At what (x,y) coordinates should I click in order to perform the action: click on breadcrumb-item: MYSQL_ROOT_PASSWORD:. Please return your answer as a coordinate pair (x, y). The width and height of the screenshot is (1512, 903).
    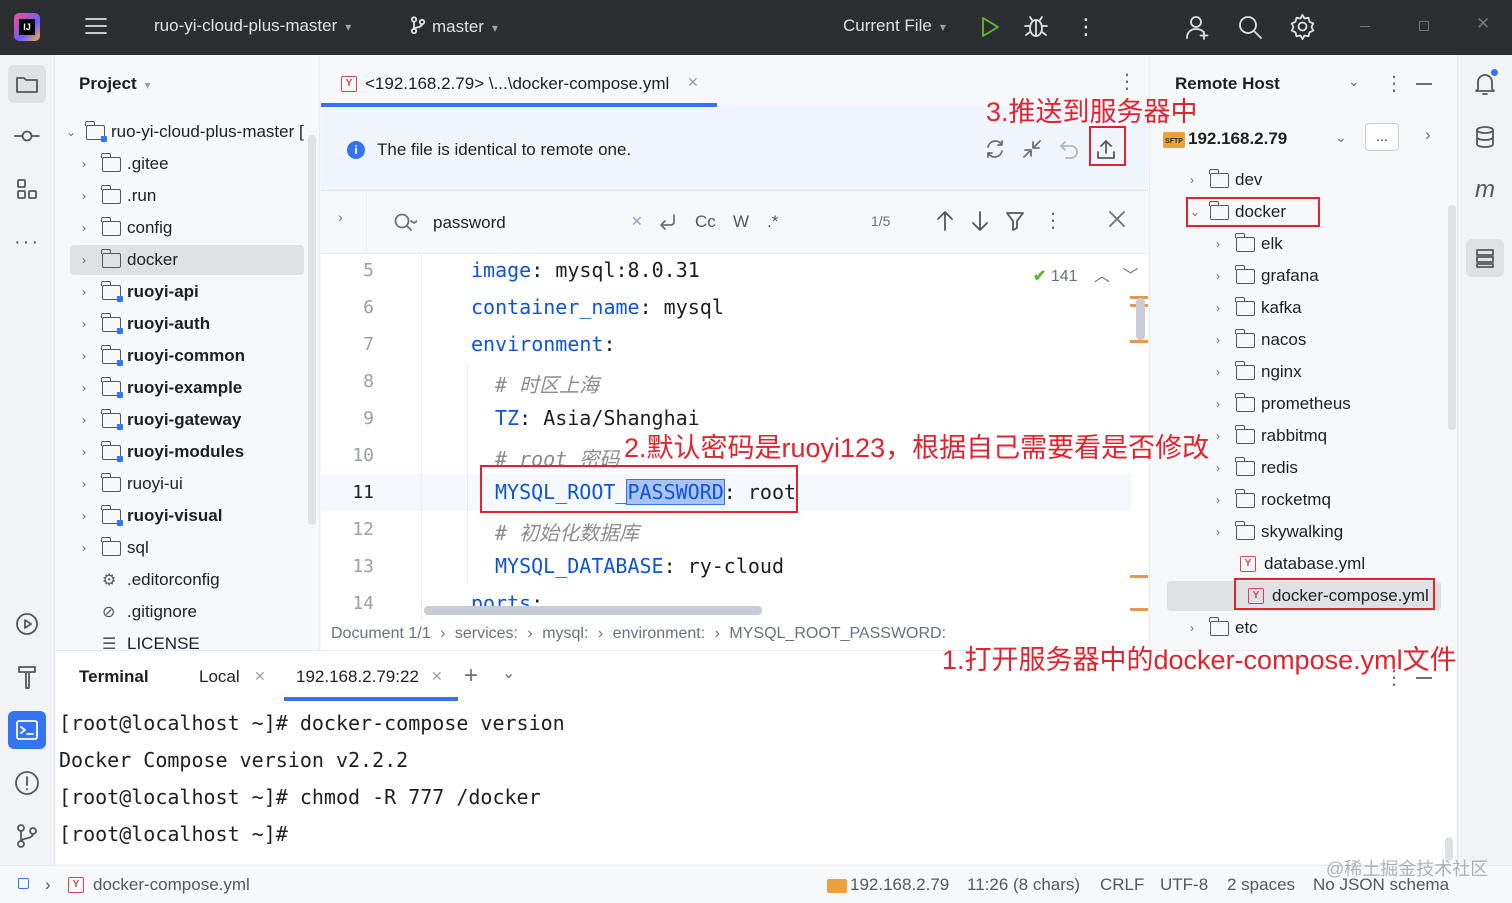
    Looking at the image, I should click on (837, 633).